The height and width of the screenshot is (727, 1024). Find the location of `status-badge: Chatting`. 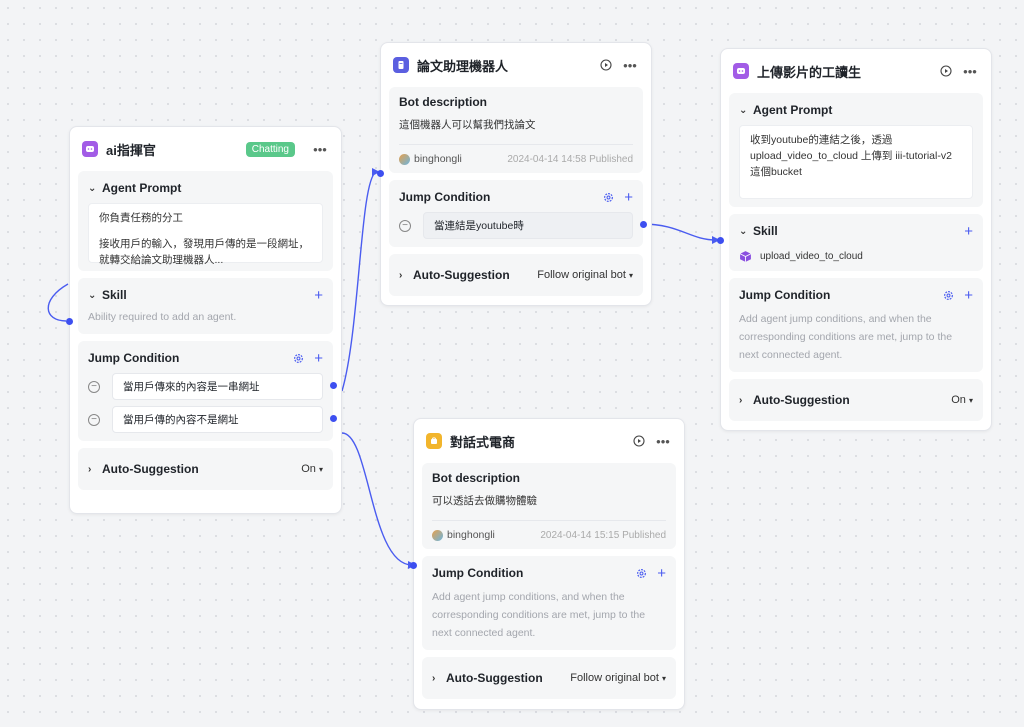

status-badge: Chatting is located at coordinates (270, 149).